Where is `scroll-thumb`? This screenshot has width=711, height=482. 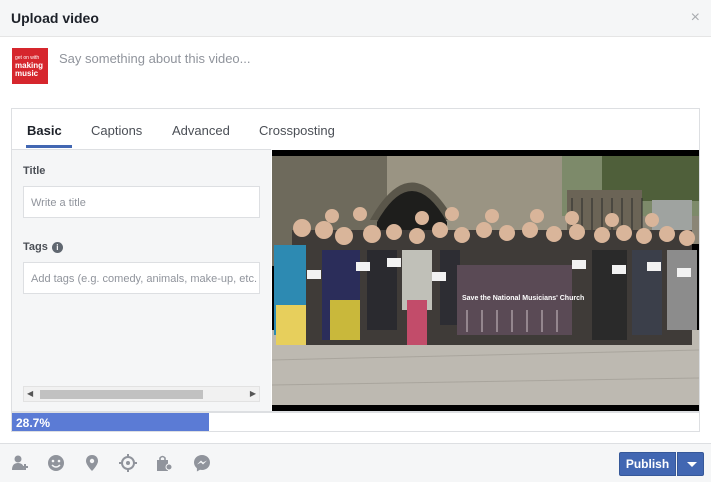
scroll-thumb is located at coordinates (121, 394).